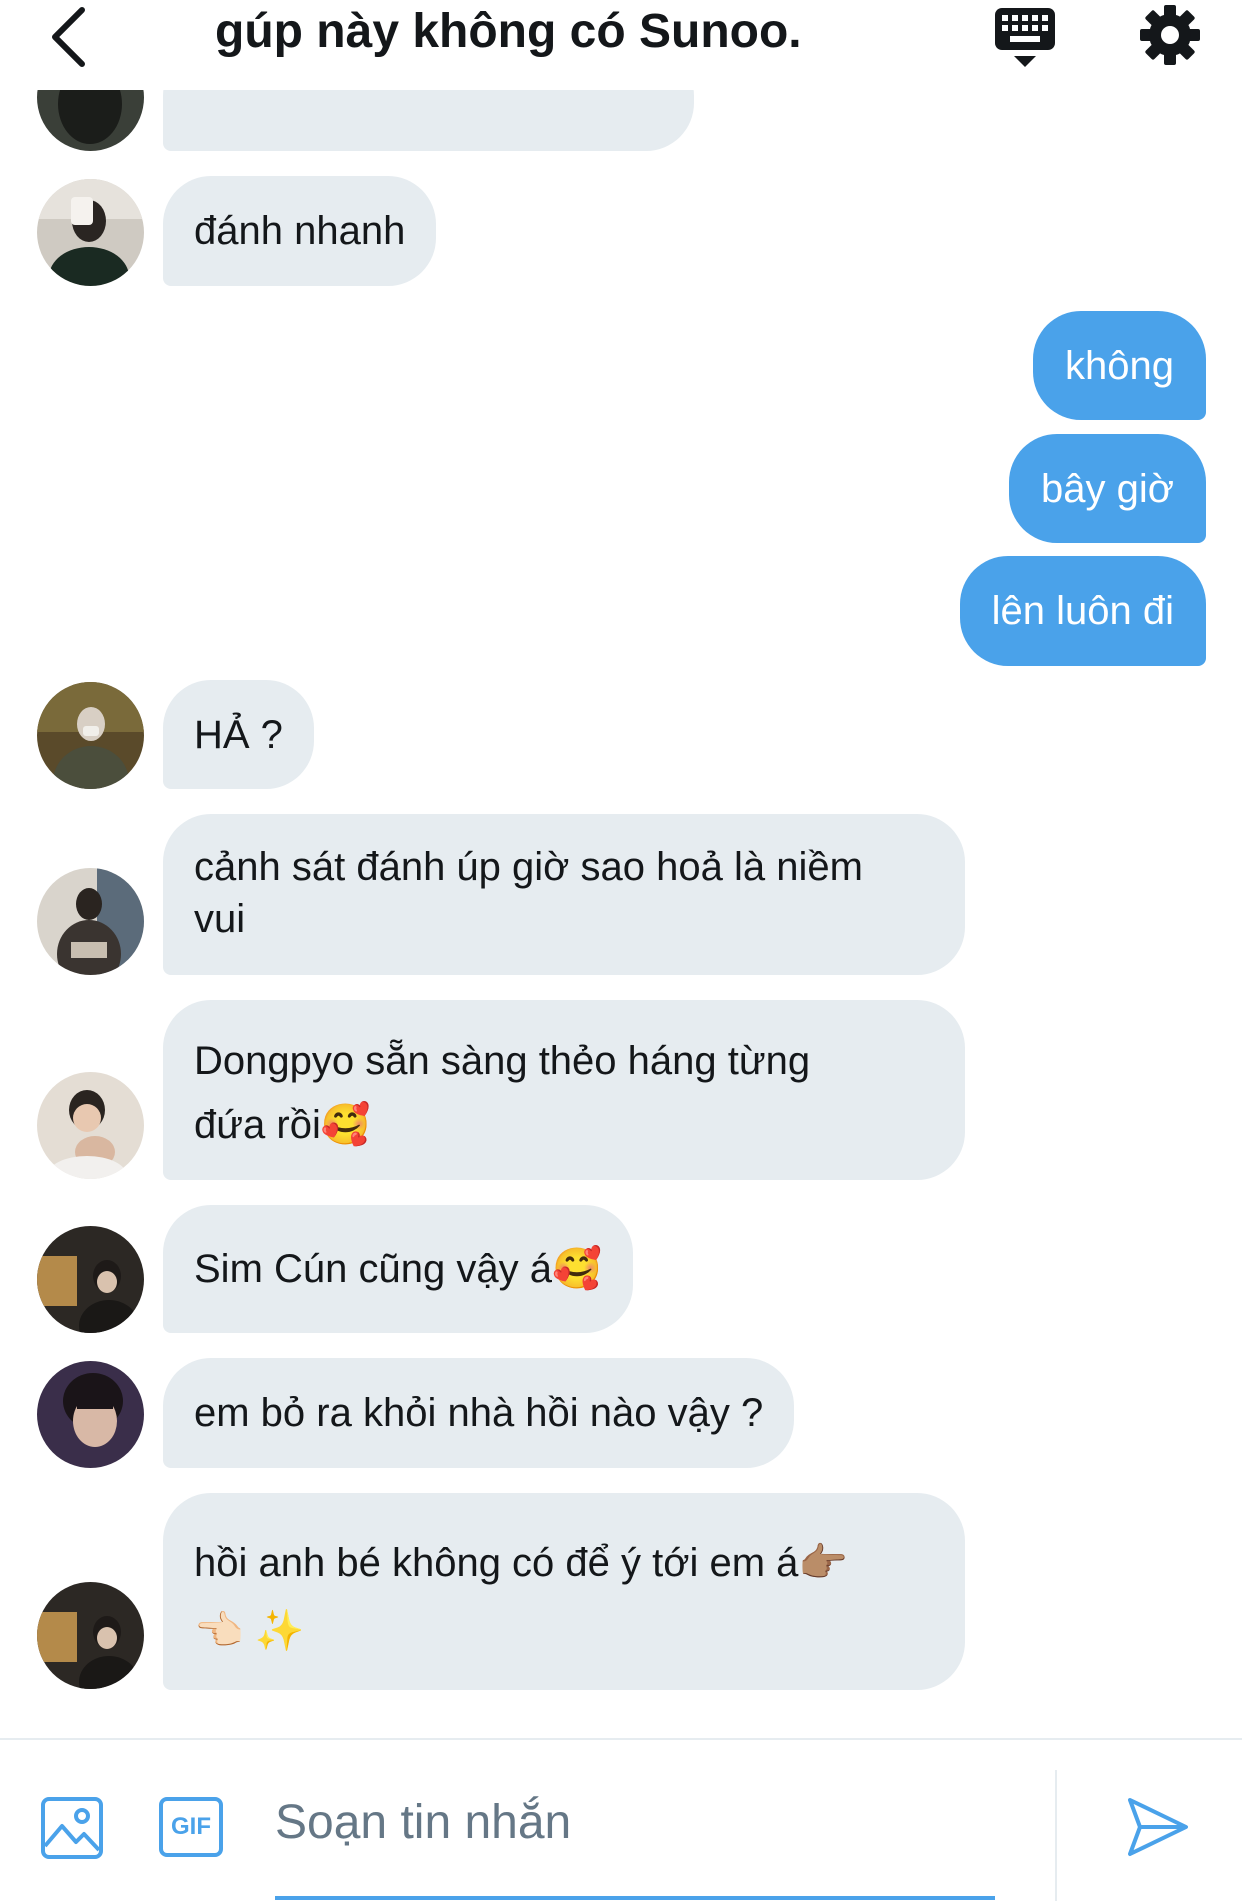  Describe the element at coordinates (564, 894) in the screenshot. I see `message-bubble: cảnh sát đánh úp giờ sao hoả là niềm vui` at that location.